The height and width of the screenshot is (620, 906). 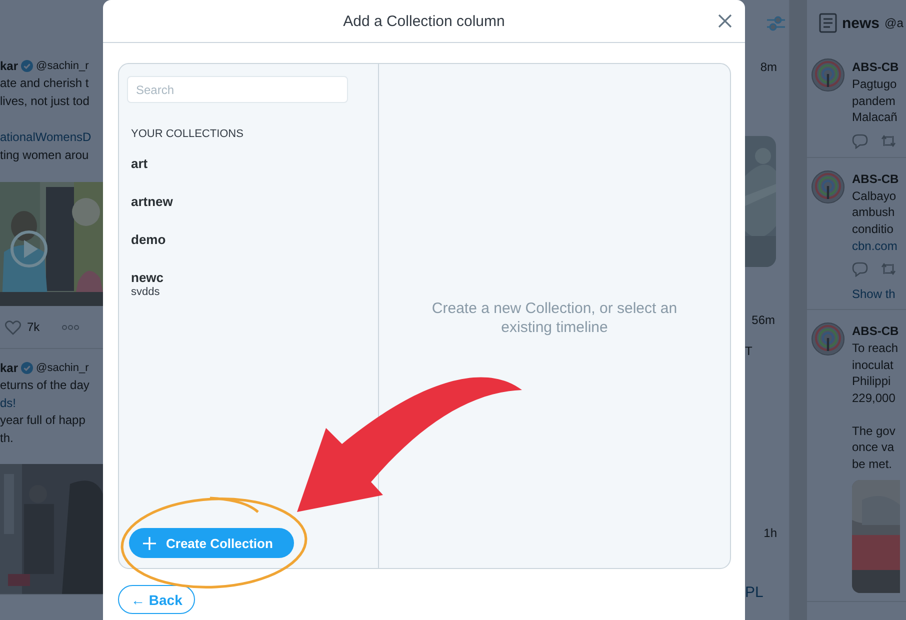 I want to click on plus-icon, so click(x=149, y=543).